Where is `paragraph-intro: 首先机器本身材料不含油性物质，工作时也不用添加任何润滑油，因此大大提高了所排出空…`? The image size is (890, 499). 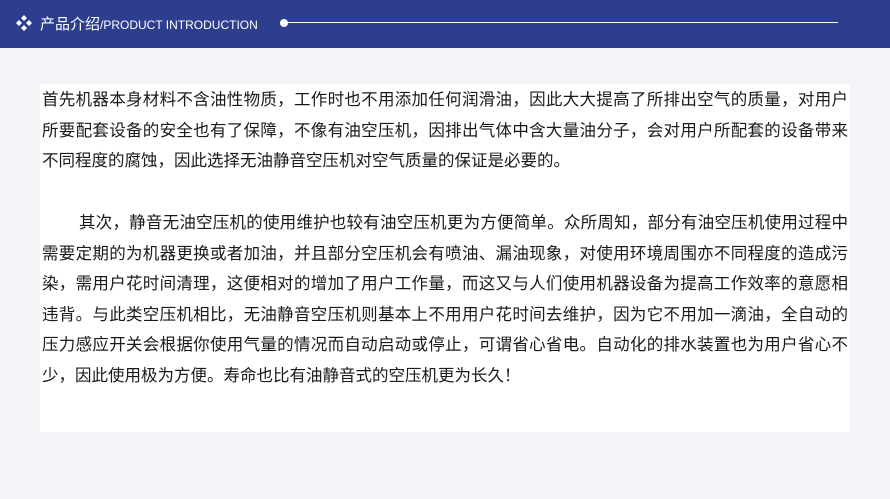 paragraph-intro: 首先机器本身材料不含油性物质，工作时也不用添加任何润滑油，因此大大提高了所排出空… is located at coordinates (445, 130).